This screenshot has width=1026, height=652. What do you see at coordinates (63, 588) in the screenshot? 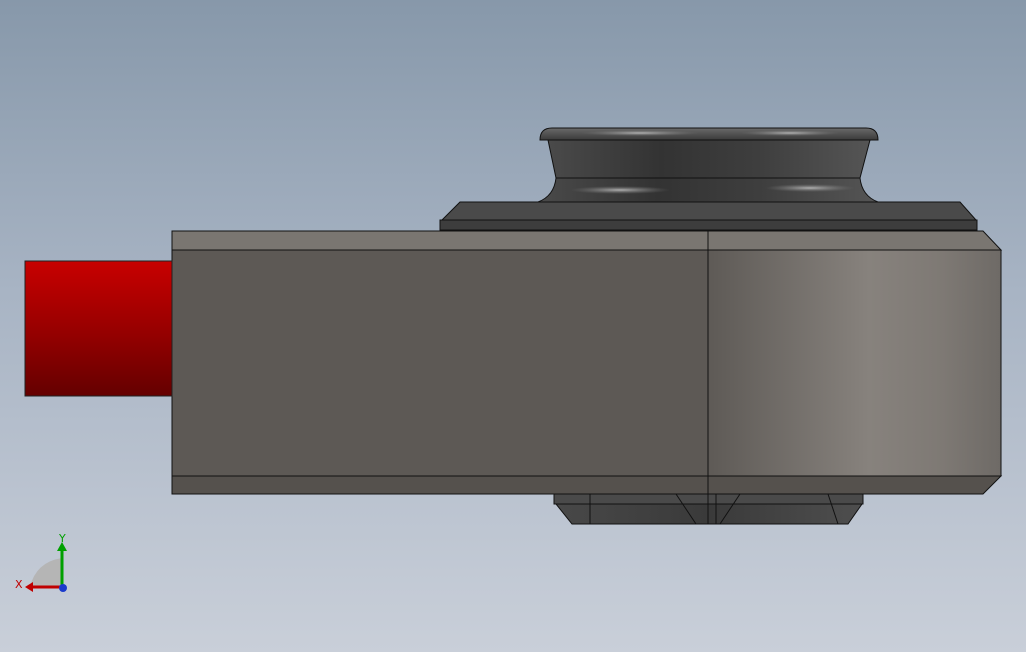
I see `z-axis-dot` at bounding box center [63, 588].